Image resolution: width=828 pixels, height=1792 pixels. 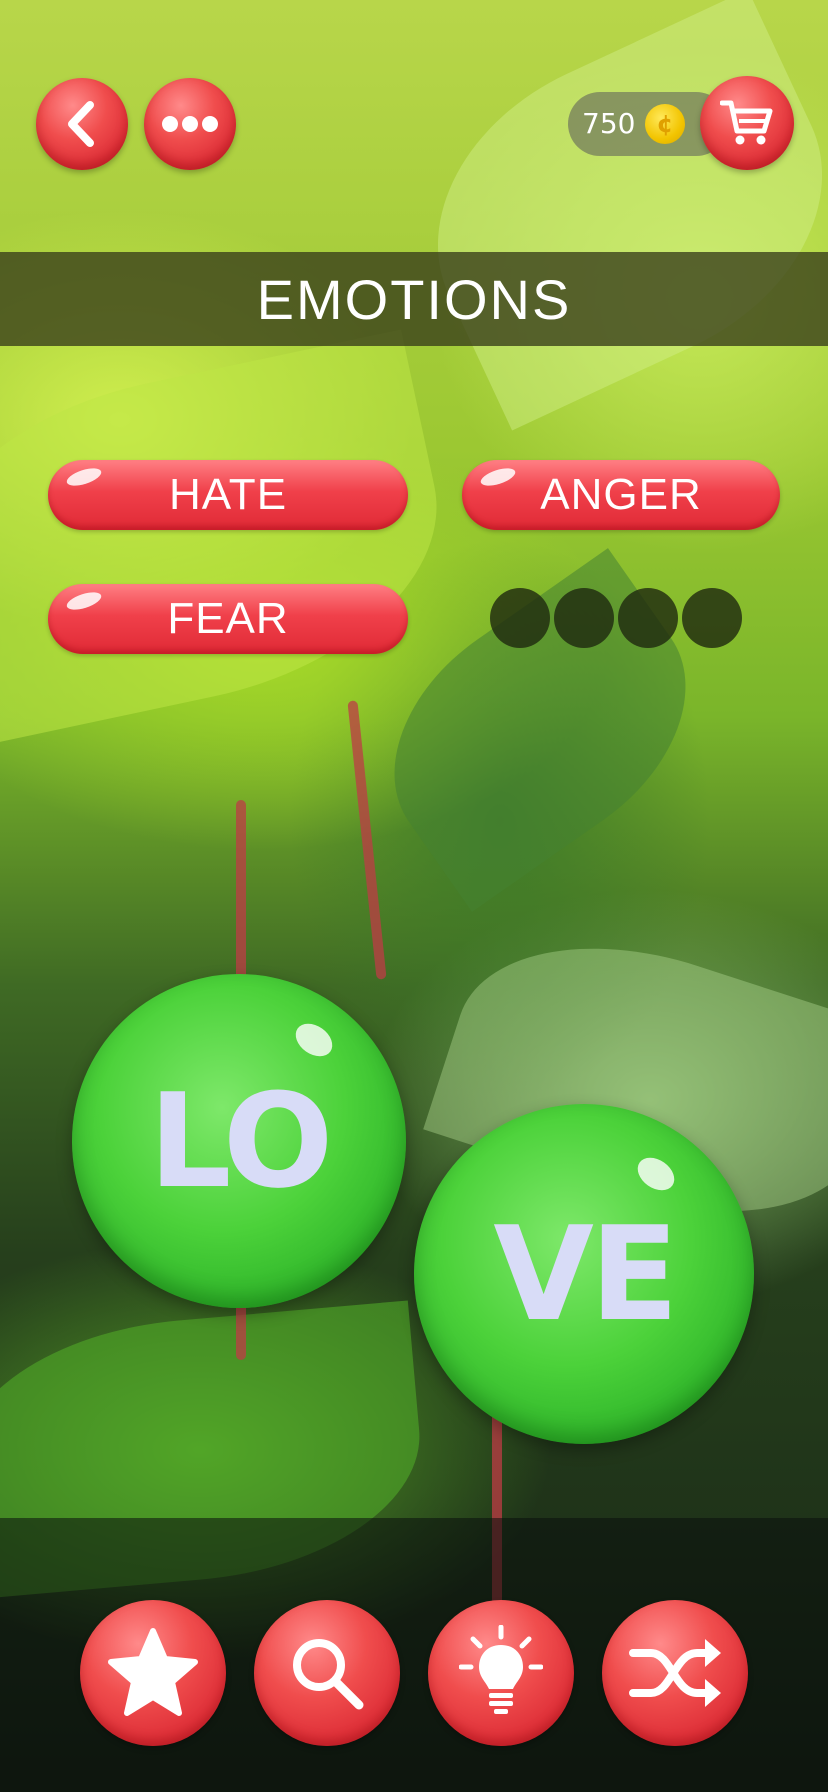 I want to click on found-word: HATE, so click(x=228, y=495).